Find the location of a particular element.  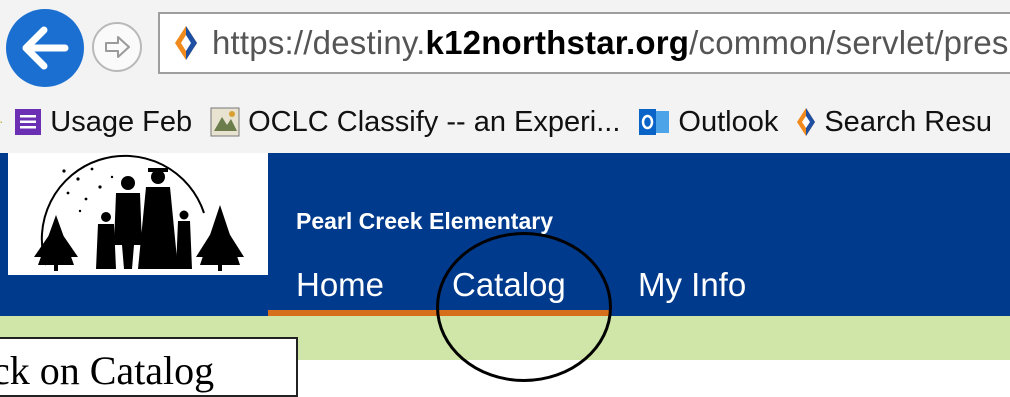

outlook-icon is located at coordinates (654, 122).